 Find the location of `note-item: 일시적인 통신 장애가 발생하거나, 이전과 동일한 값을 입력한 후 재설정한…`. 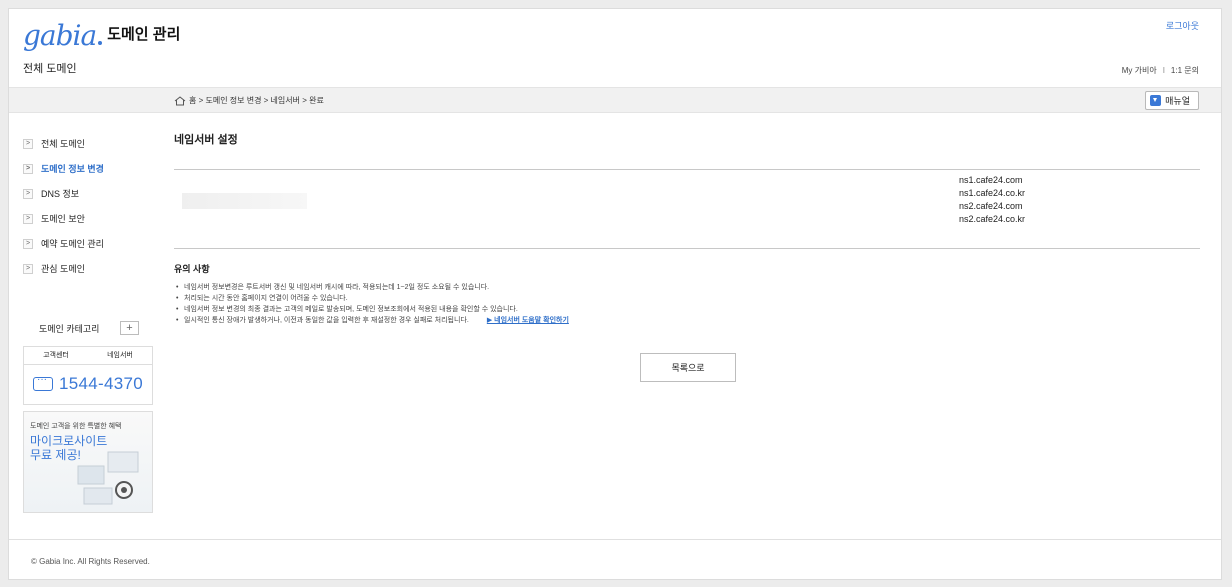

note-item: 일시적인 통신 장애가 발생하거나, 이전과 동일한 값을 입력한 후 재설정한… is located at coordinates (371, 320).